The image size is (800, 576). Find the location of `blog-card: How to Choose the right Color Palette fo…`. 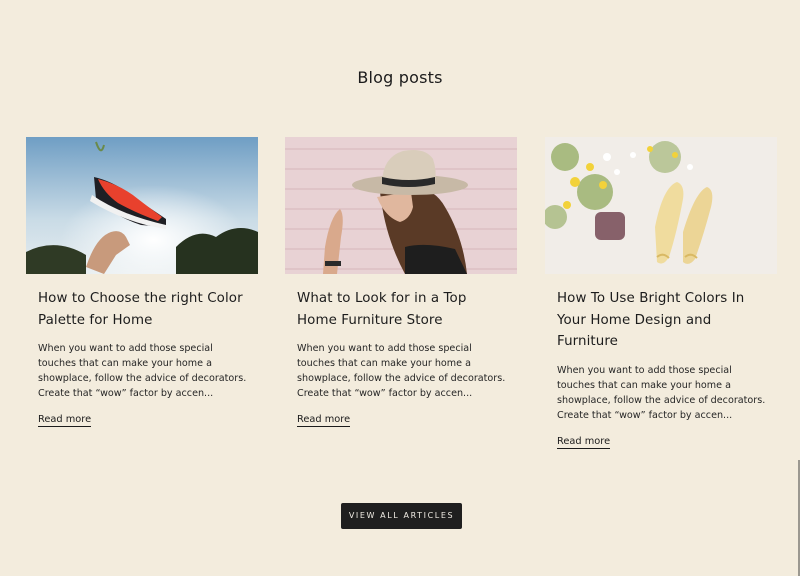

blog-card: How to Choose the right Color Palette fo… is located at coordinates (142, 282).